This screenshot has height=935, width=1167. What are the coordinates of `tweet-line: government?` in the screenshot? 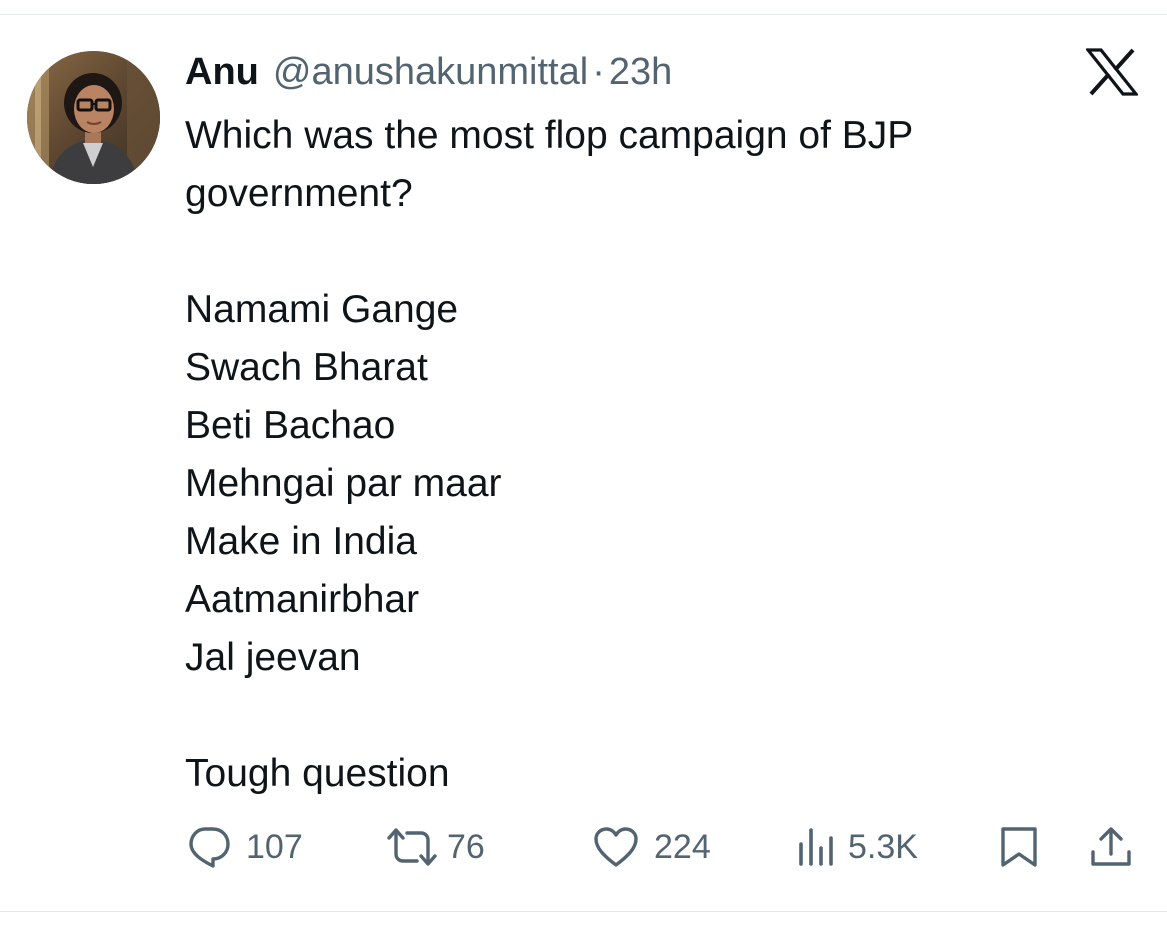 It's located at (299, 193).